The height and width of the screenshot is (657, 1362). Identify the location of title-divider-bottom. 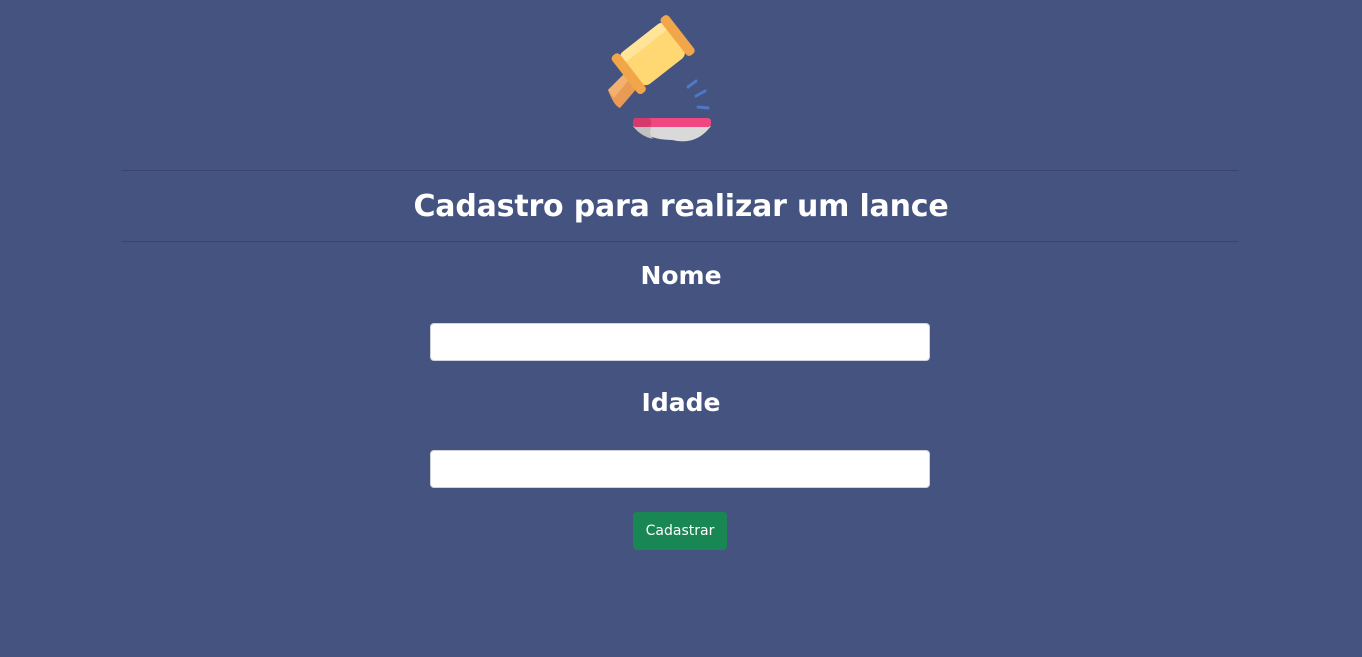
(680, 241).